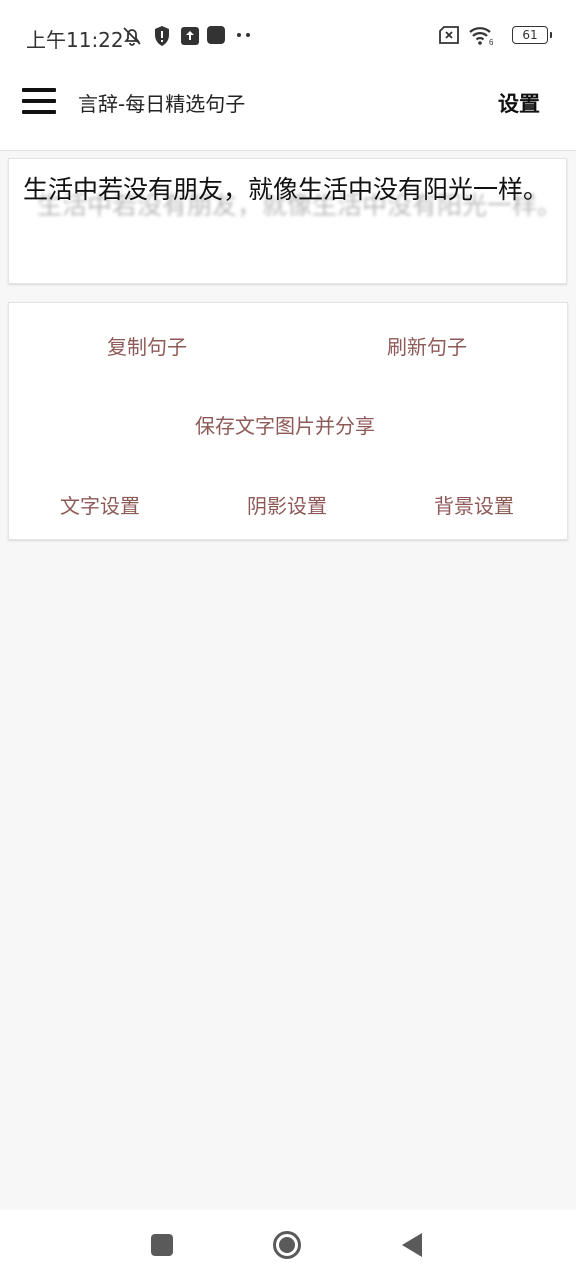  What do you see at coordinates (495, 36) in the screenshot?
I see `status-icons-right: 6 61` at bounding box center [495, 36].